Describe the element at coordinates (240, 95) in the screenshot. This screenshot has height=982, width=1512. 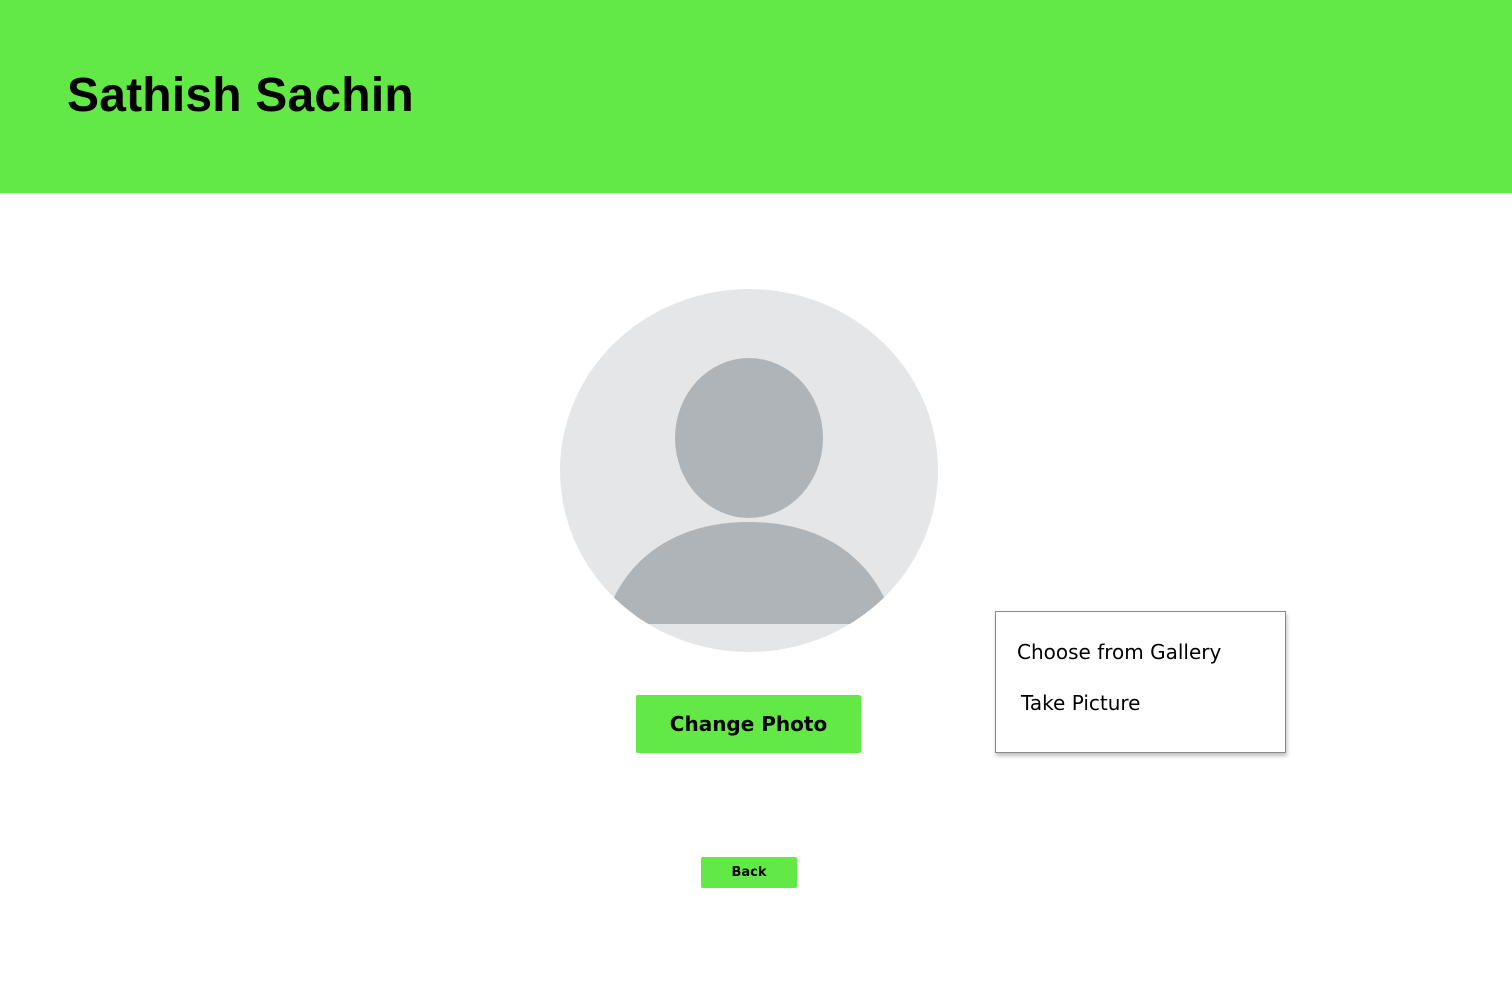
I see `profile-name: Sathish Sachin` at that location.